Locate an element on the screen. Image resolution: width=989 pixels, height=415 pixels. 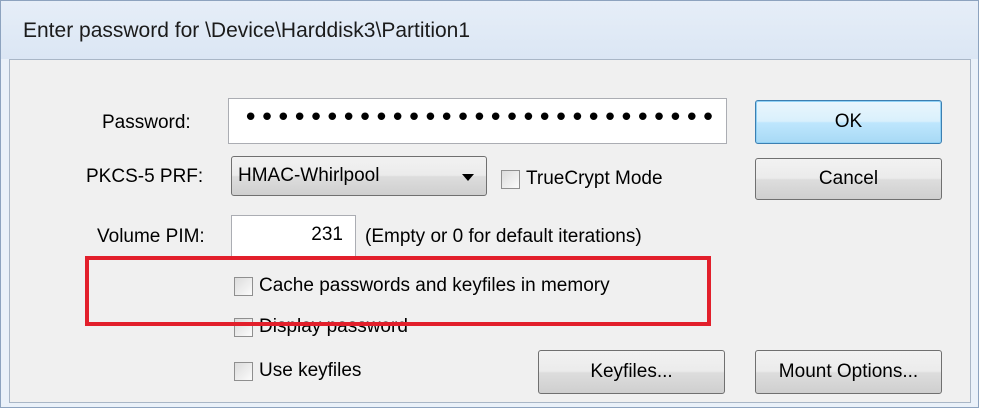
ok-button: OK is located at coordinates (848, 122).